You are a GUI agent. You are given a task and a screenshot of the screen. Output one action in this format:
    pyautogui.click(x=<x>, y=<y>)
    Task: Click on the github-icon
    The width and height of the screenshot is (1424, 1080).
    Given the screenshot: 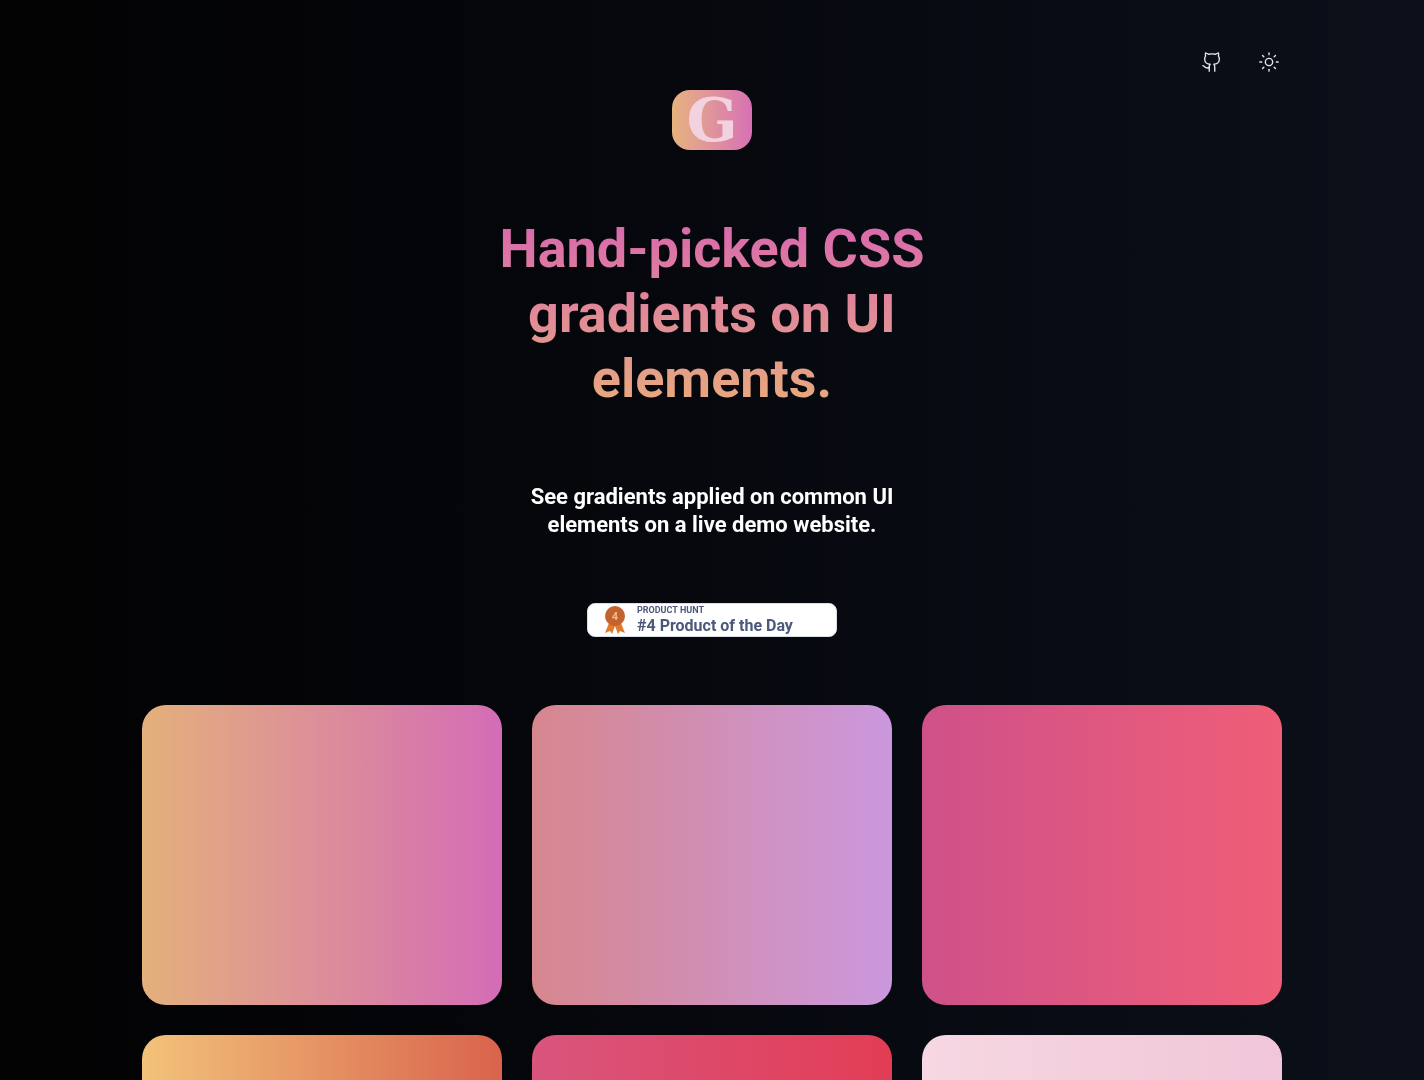 What is the action you would take?
    pyautogui.click(x=1212, y=62)
    